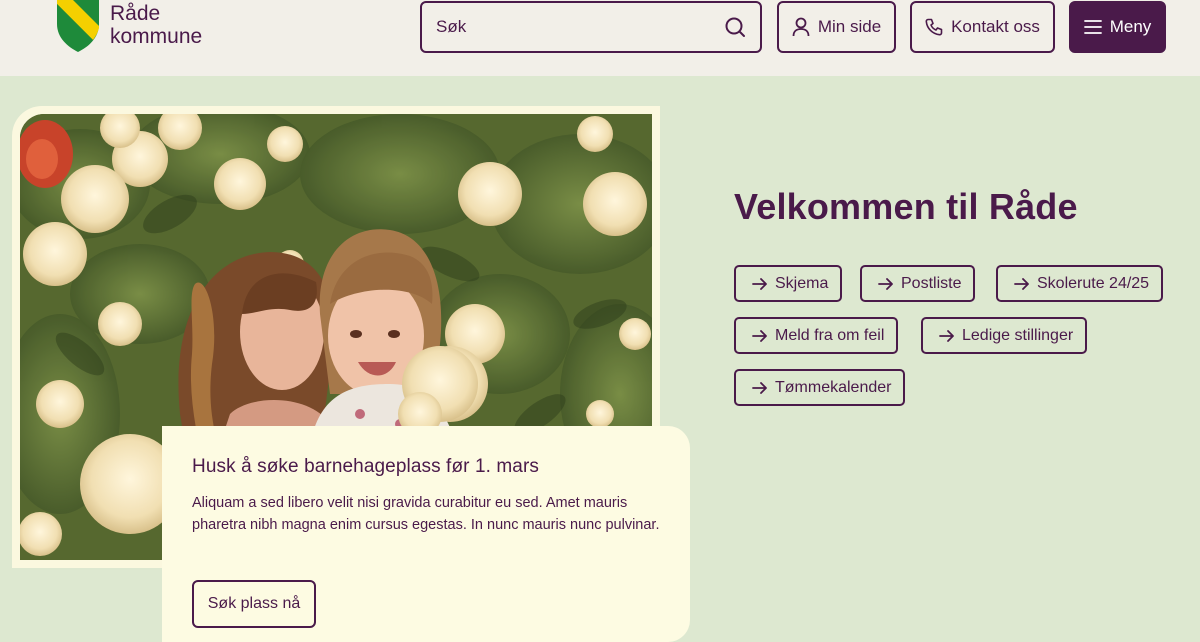  What do you see at coordinates (1093, 283) in the screenshot?
I see `quicklink-label: Skolerute 24/25` at bounding box center [1093, 283].